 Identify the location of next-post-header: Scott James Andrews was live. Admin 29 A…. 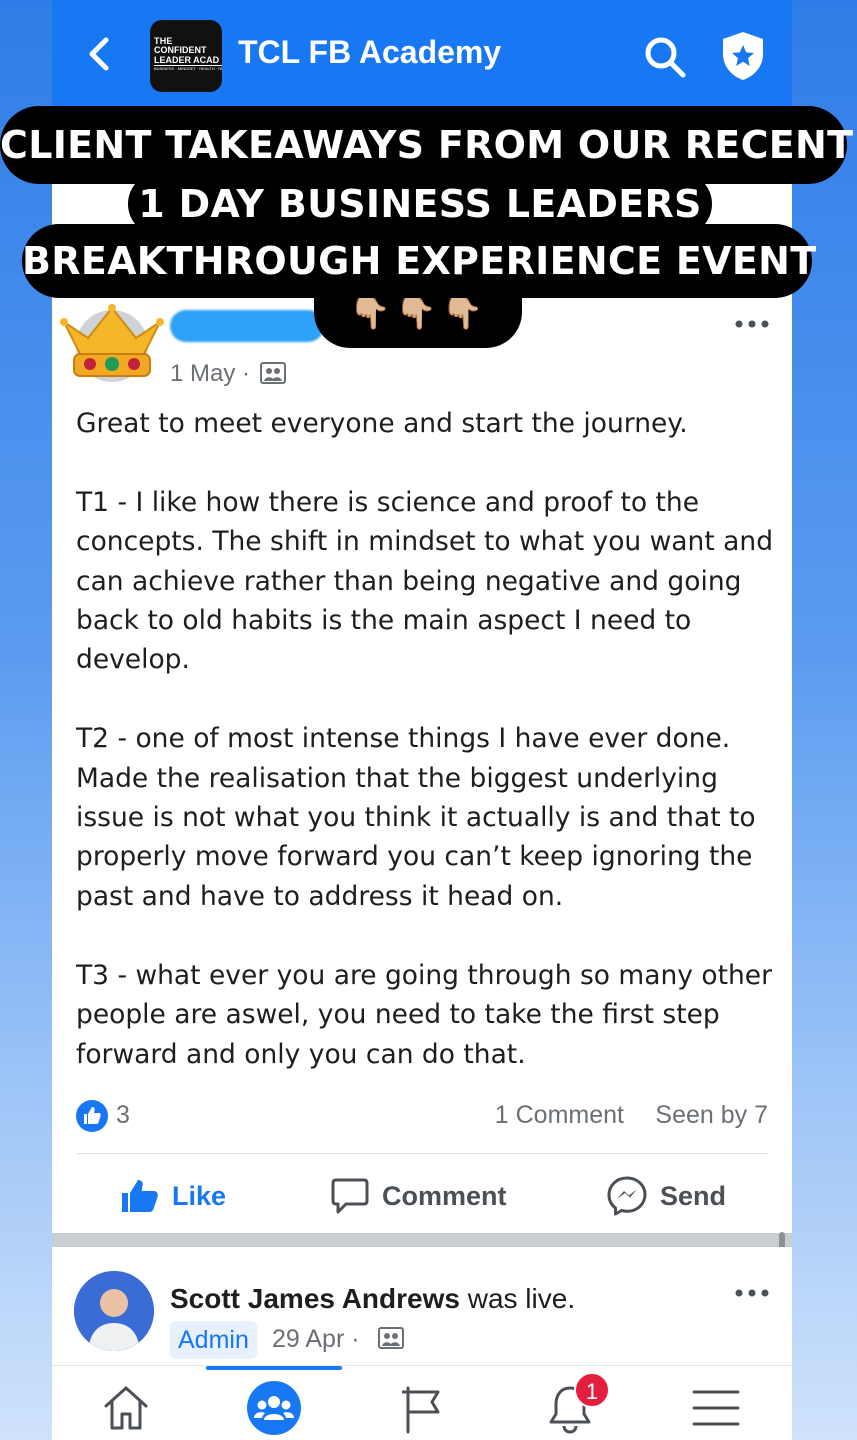
(422, 1306).